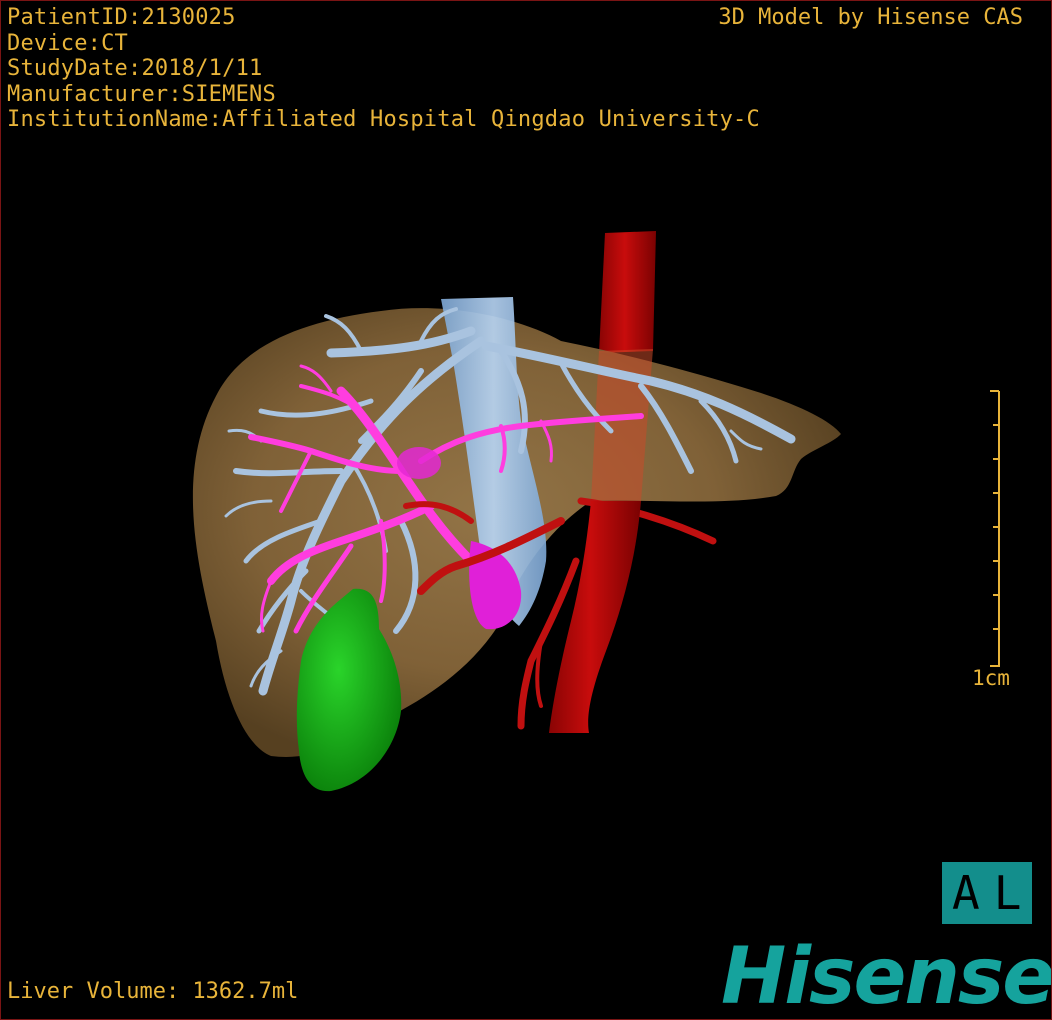 Image resolution: width=1052 pixels, height=1020 pixels. What do you see at coordinates (870, 17) in the screenshot?
I see `model-credit-label: 3D Model by Hisense CAS` at bounding box center [870, 17].